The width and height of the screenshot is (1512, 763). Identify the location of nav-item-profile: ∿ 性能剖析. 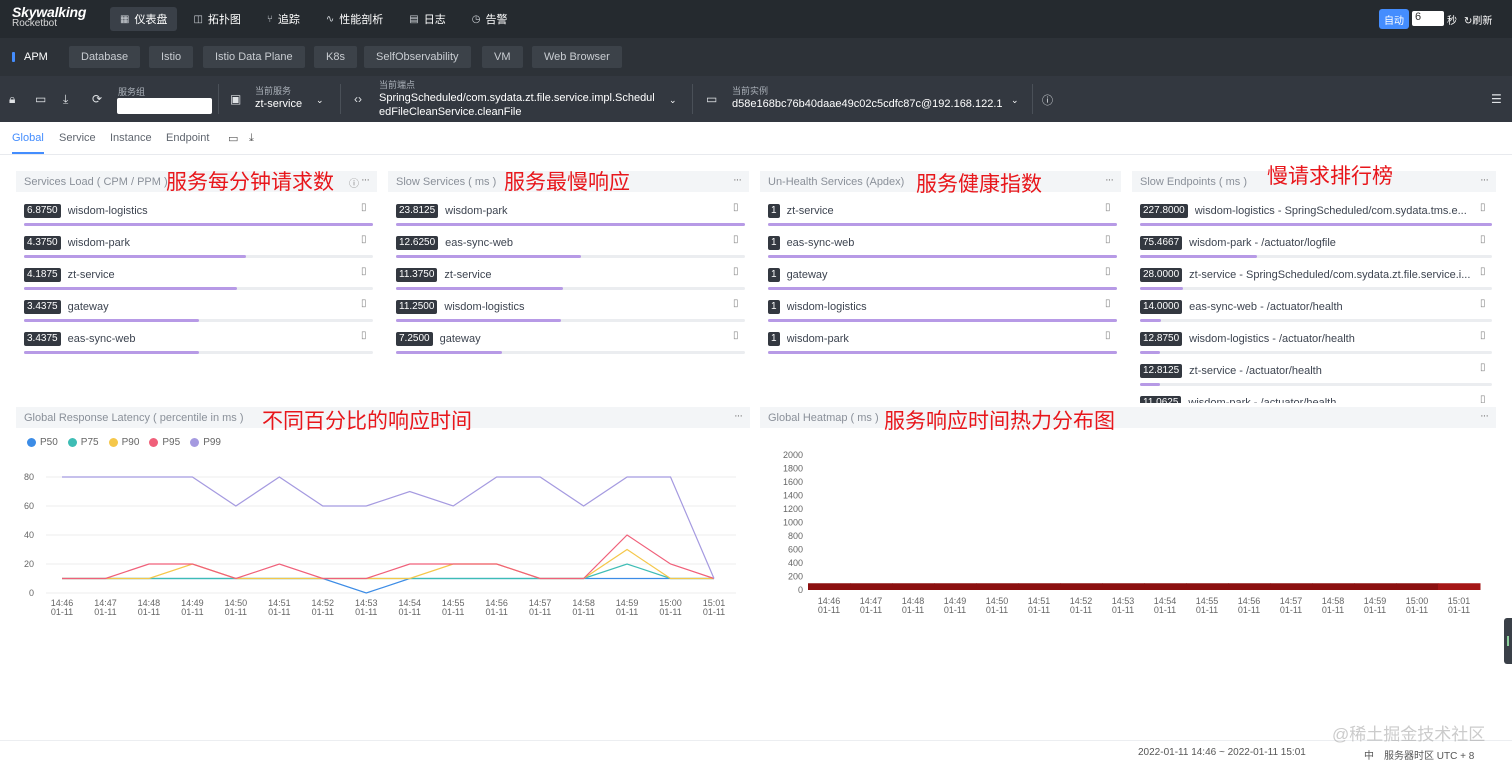
(354, 19).